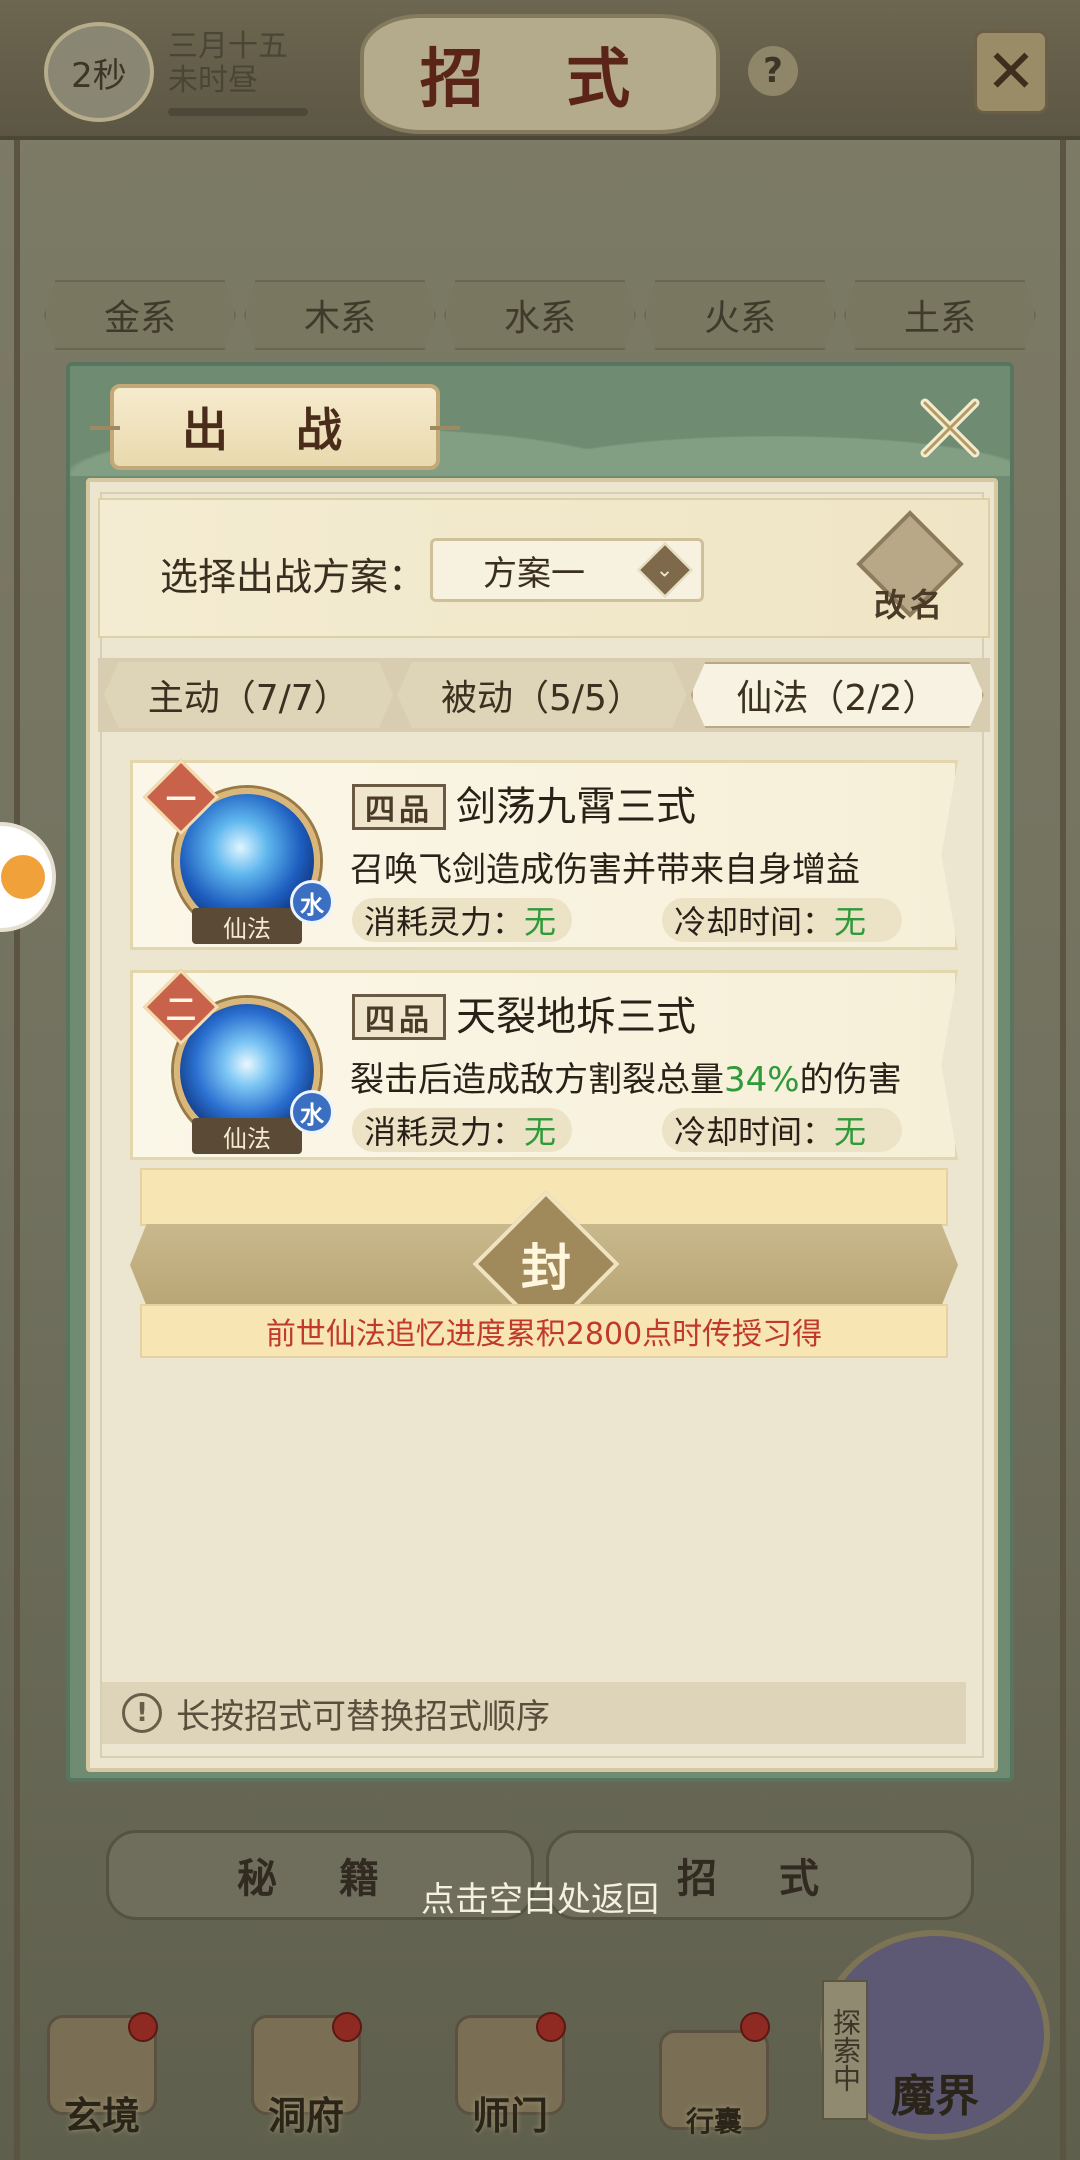 This screenshot has height=2160, width=1080. What do you see at coordinates (238, 112) in the screenshot?
I see `time-progress-bar` at bounding box center [238, 112].